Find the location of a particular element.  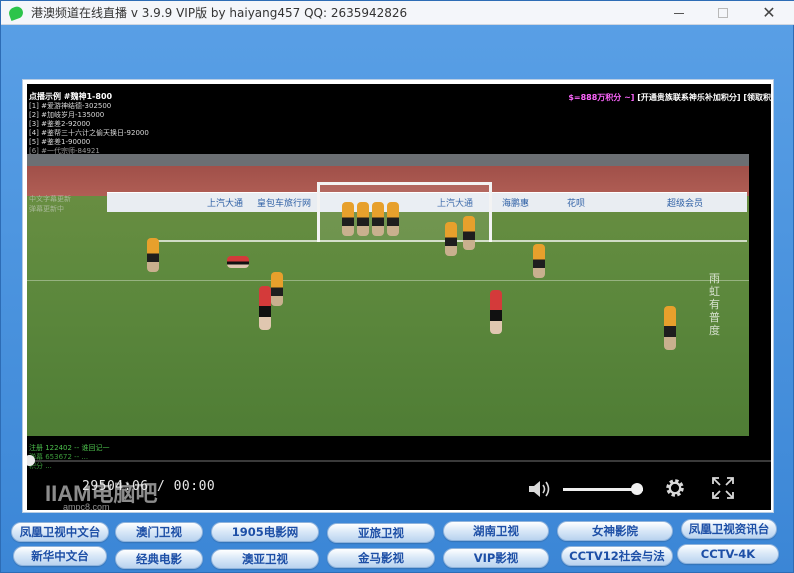

close-icon: ✕ is located at coordinates (769, 12).